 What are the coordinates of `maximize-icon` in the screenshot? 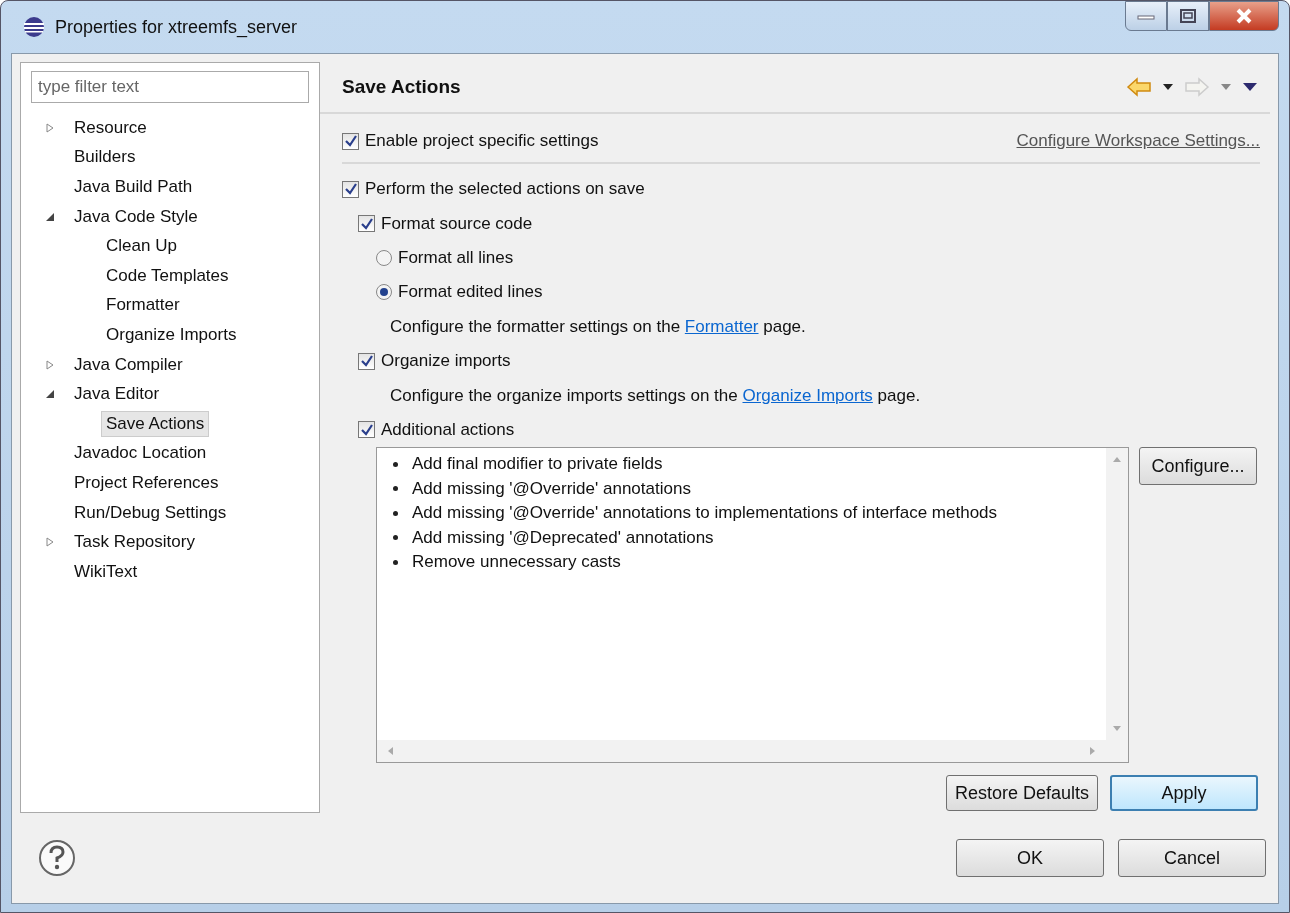 It's located at (1188, 16).